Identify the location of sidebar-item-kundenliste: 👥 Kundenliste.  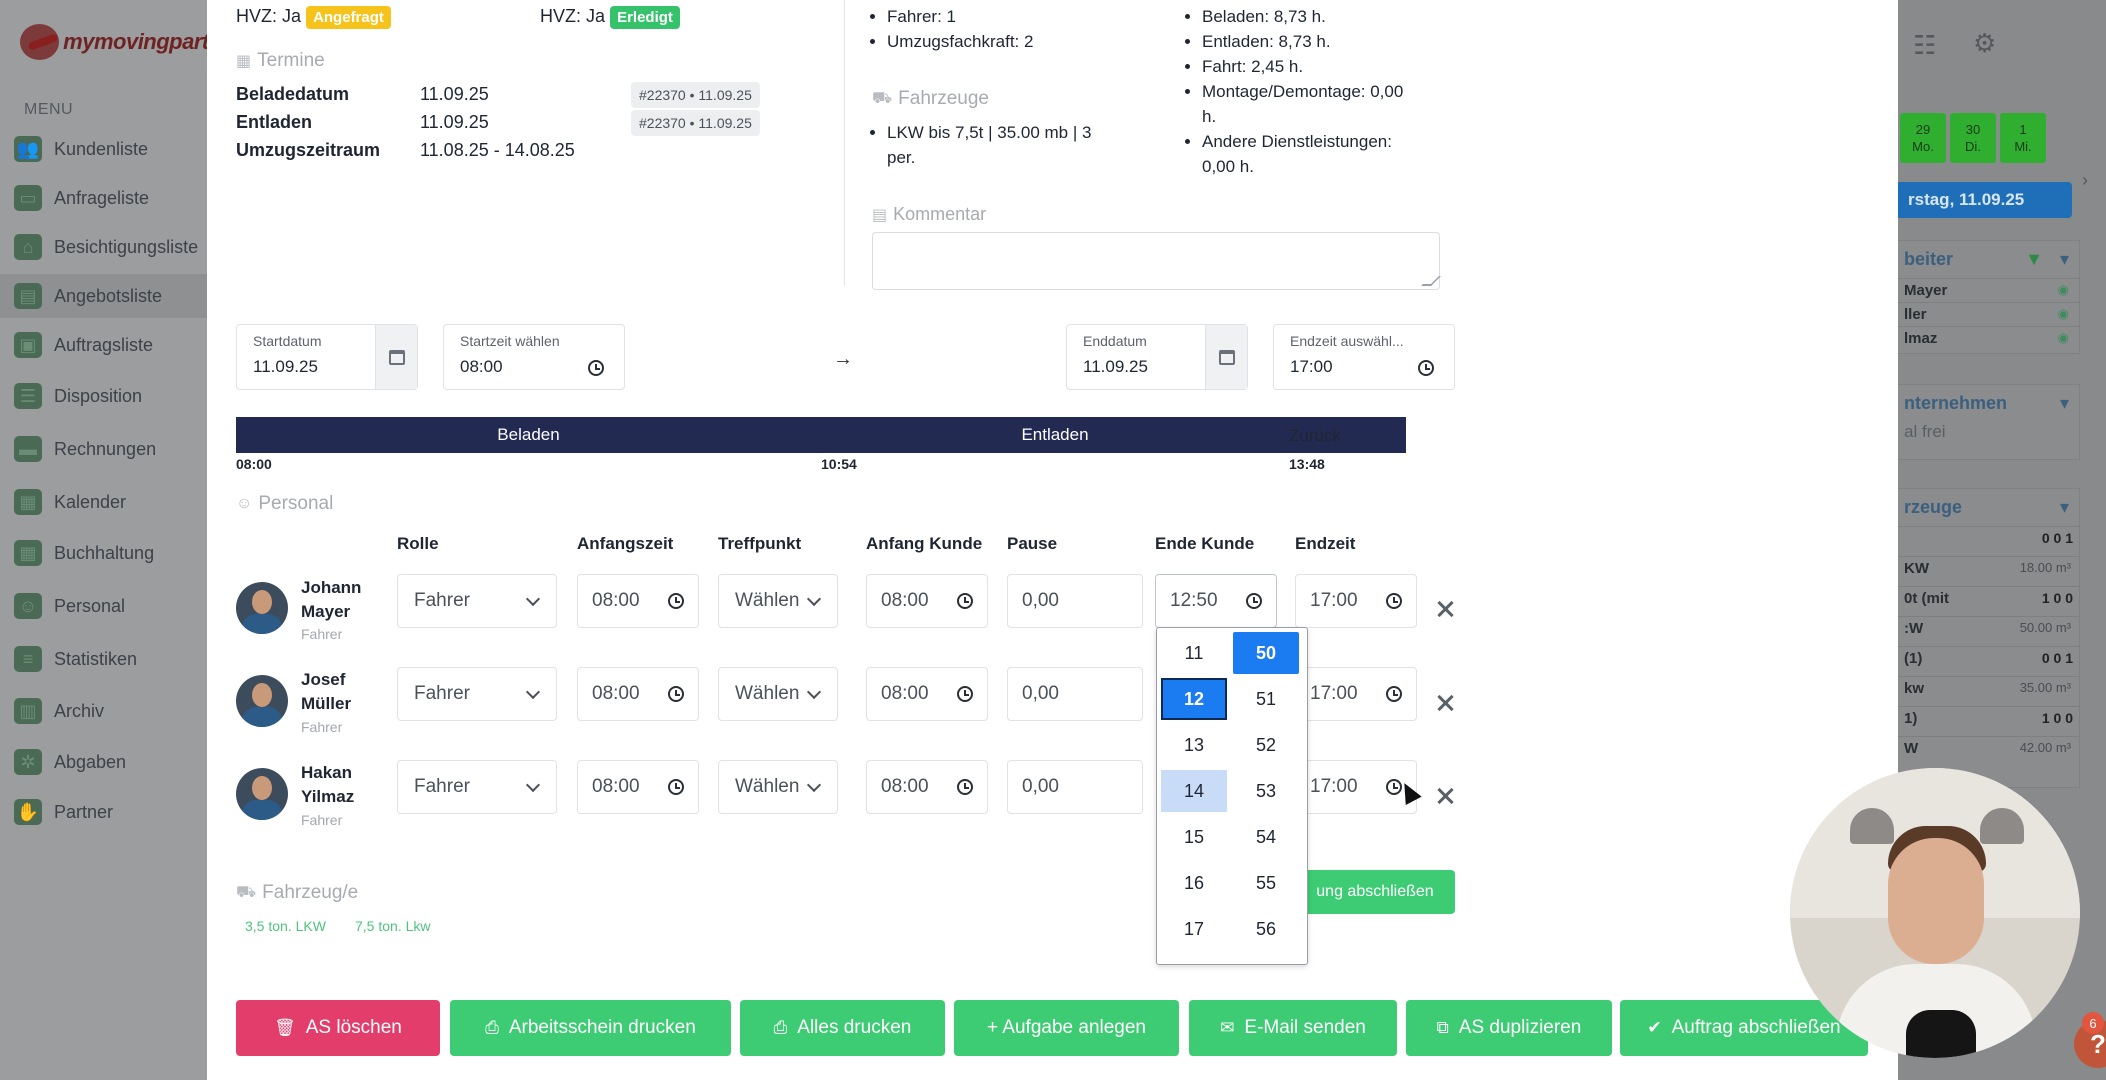
(103, 149).